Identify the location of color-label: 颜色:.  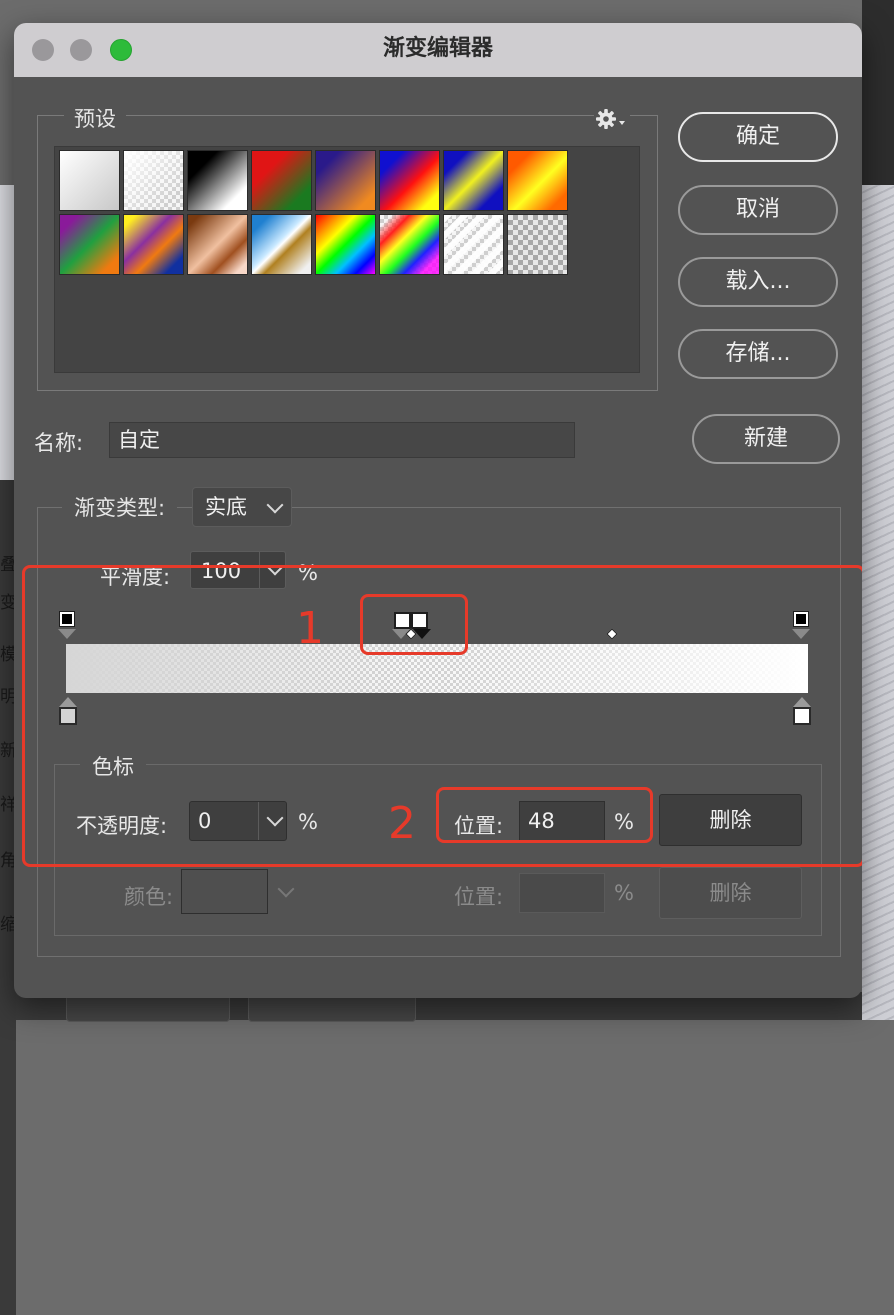
(149, 897).